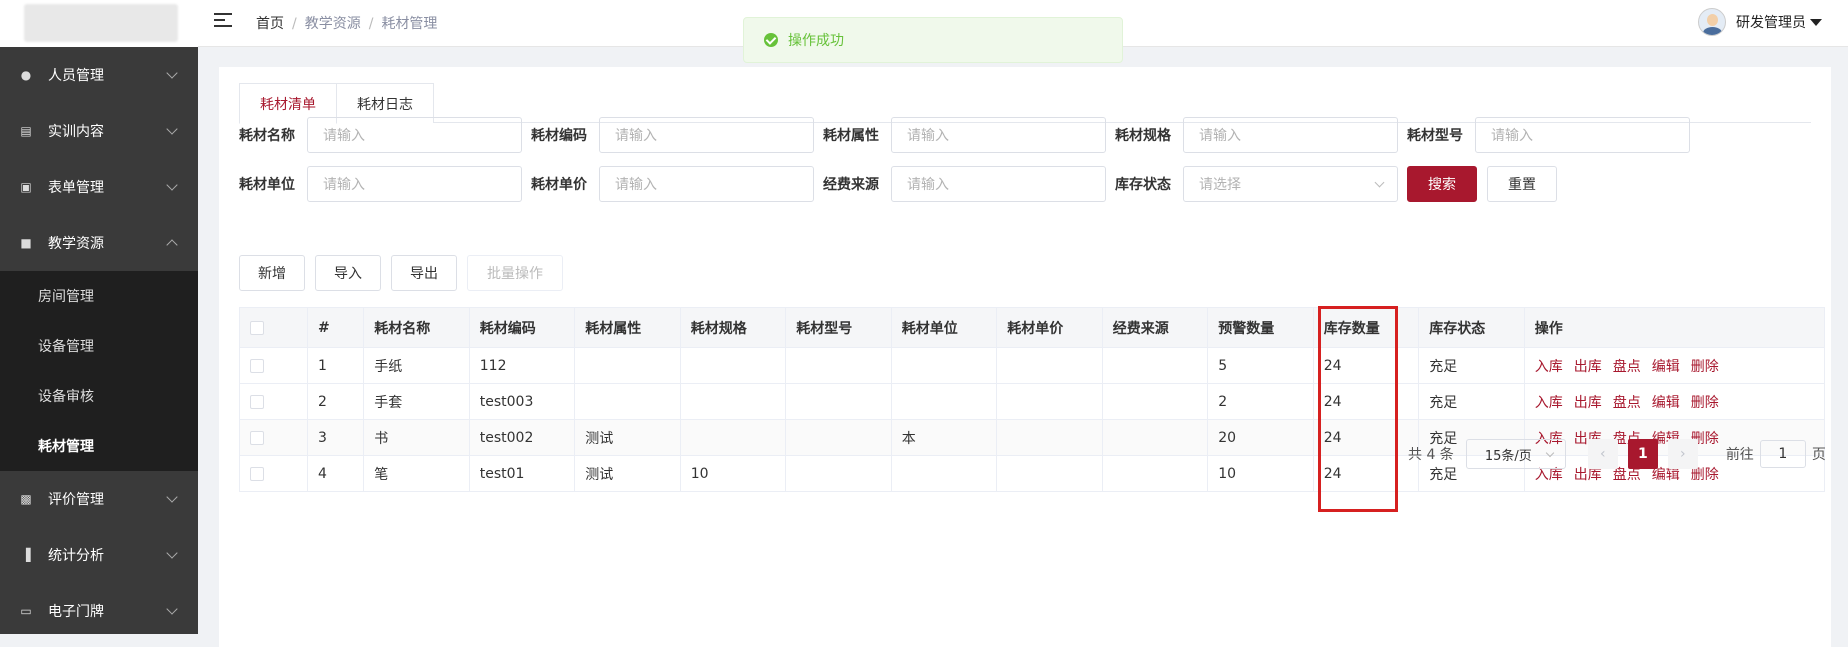 The image size is (1848, 647). What do you see at coordinates (333, 24) in the screenshot?
I see `breadcrumb-resource: 教学资源` at bounding box center [333, 24].